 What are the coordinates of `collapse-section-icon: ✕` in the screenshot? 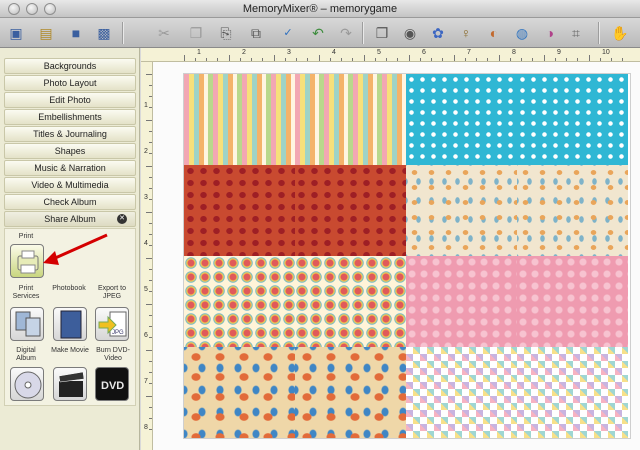 It's located at (122, 219).